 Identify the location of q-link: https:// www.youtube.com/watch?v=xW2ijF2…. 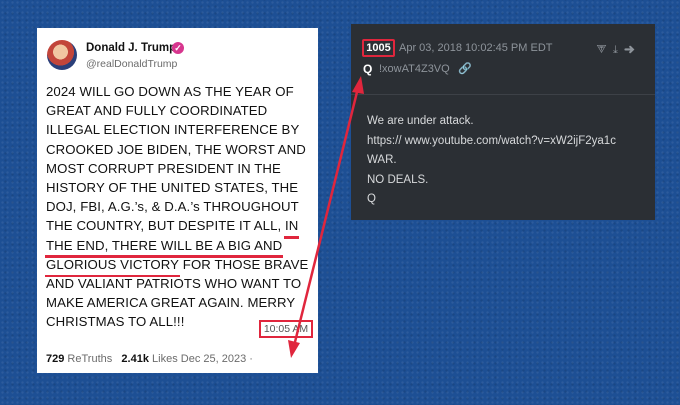
(507, 142).